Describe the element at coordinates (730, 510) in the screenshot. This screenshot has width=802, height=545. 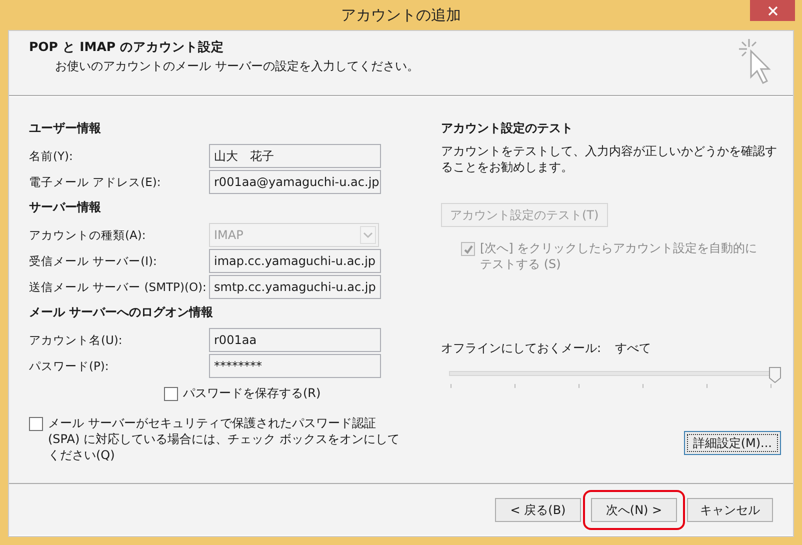
I see `dialog-button: キャンセル` at that location.